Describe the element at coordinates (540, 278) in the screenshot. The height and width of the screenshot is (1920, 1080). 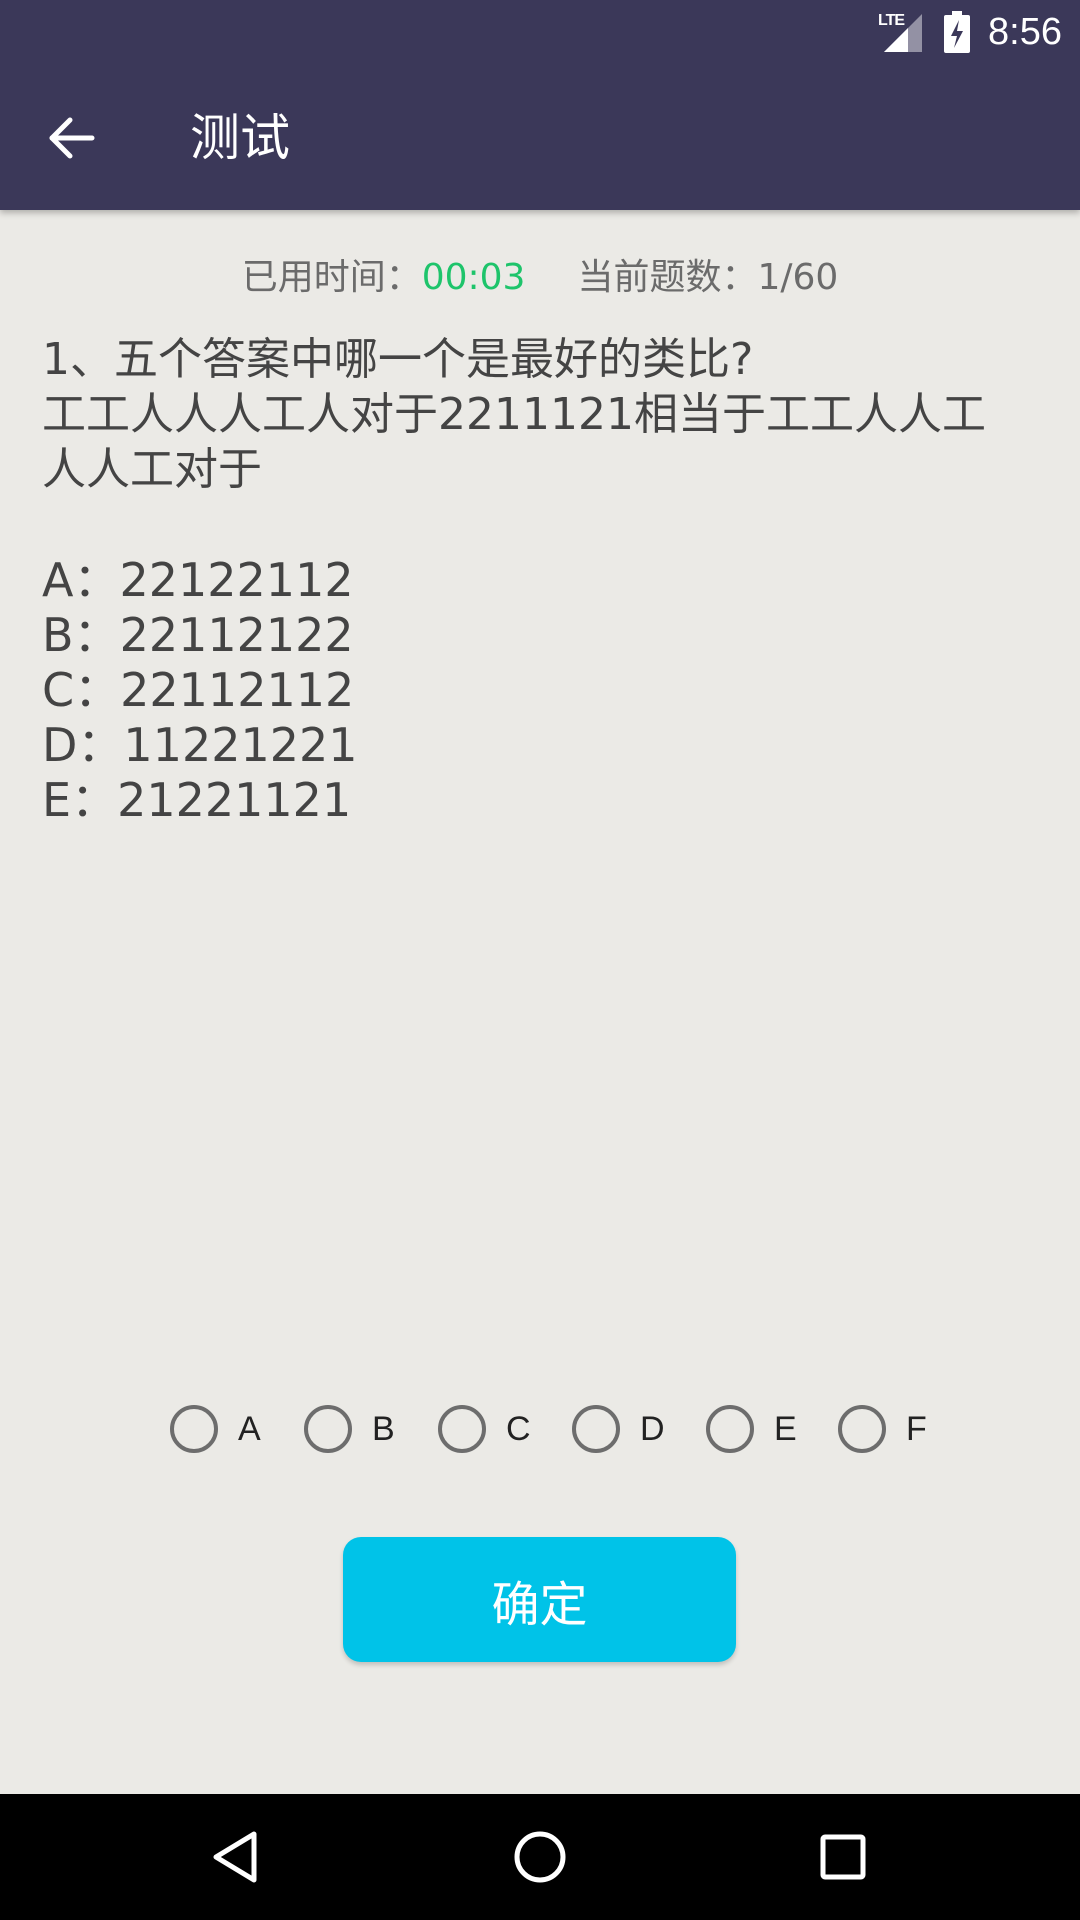
I see `test-progress-info: 已用时间：00:03 当前题数：1/60` at that location.